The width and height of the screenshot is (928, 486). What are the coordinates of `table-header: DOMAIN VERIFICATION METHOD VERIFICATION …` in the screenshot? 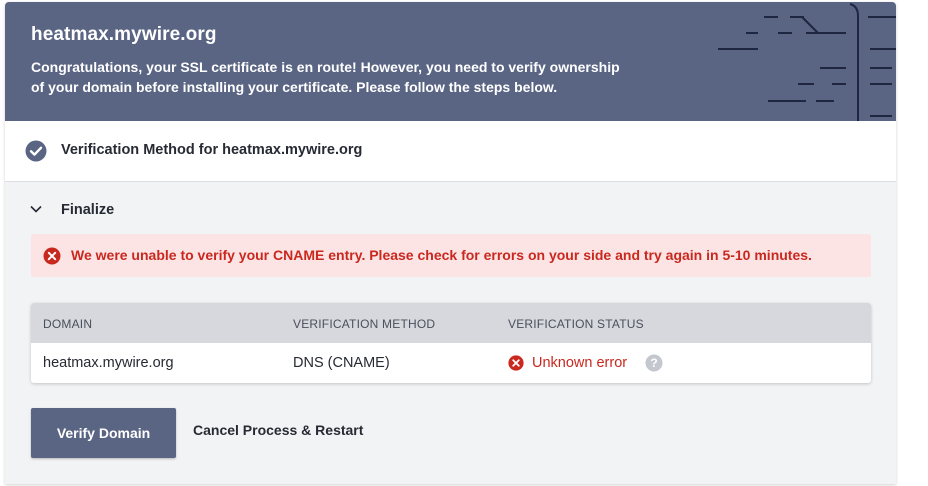 It's located at (451, 323).